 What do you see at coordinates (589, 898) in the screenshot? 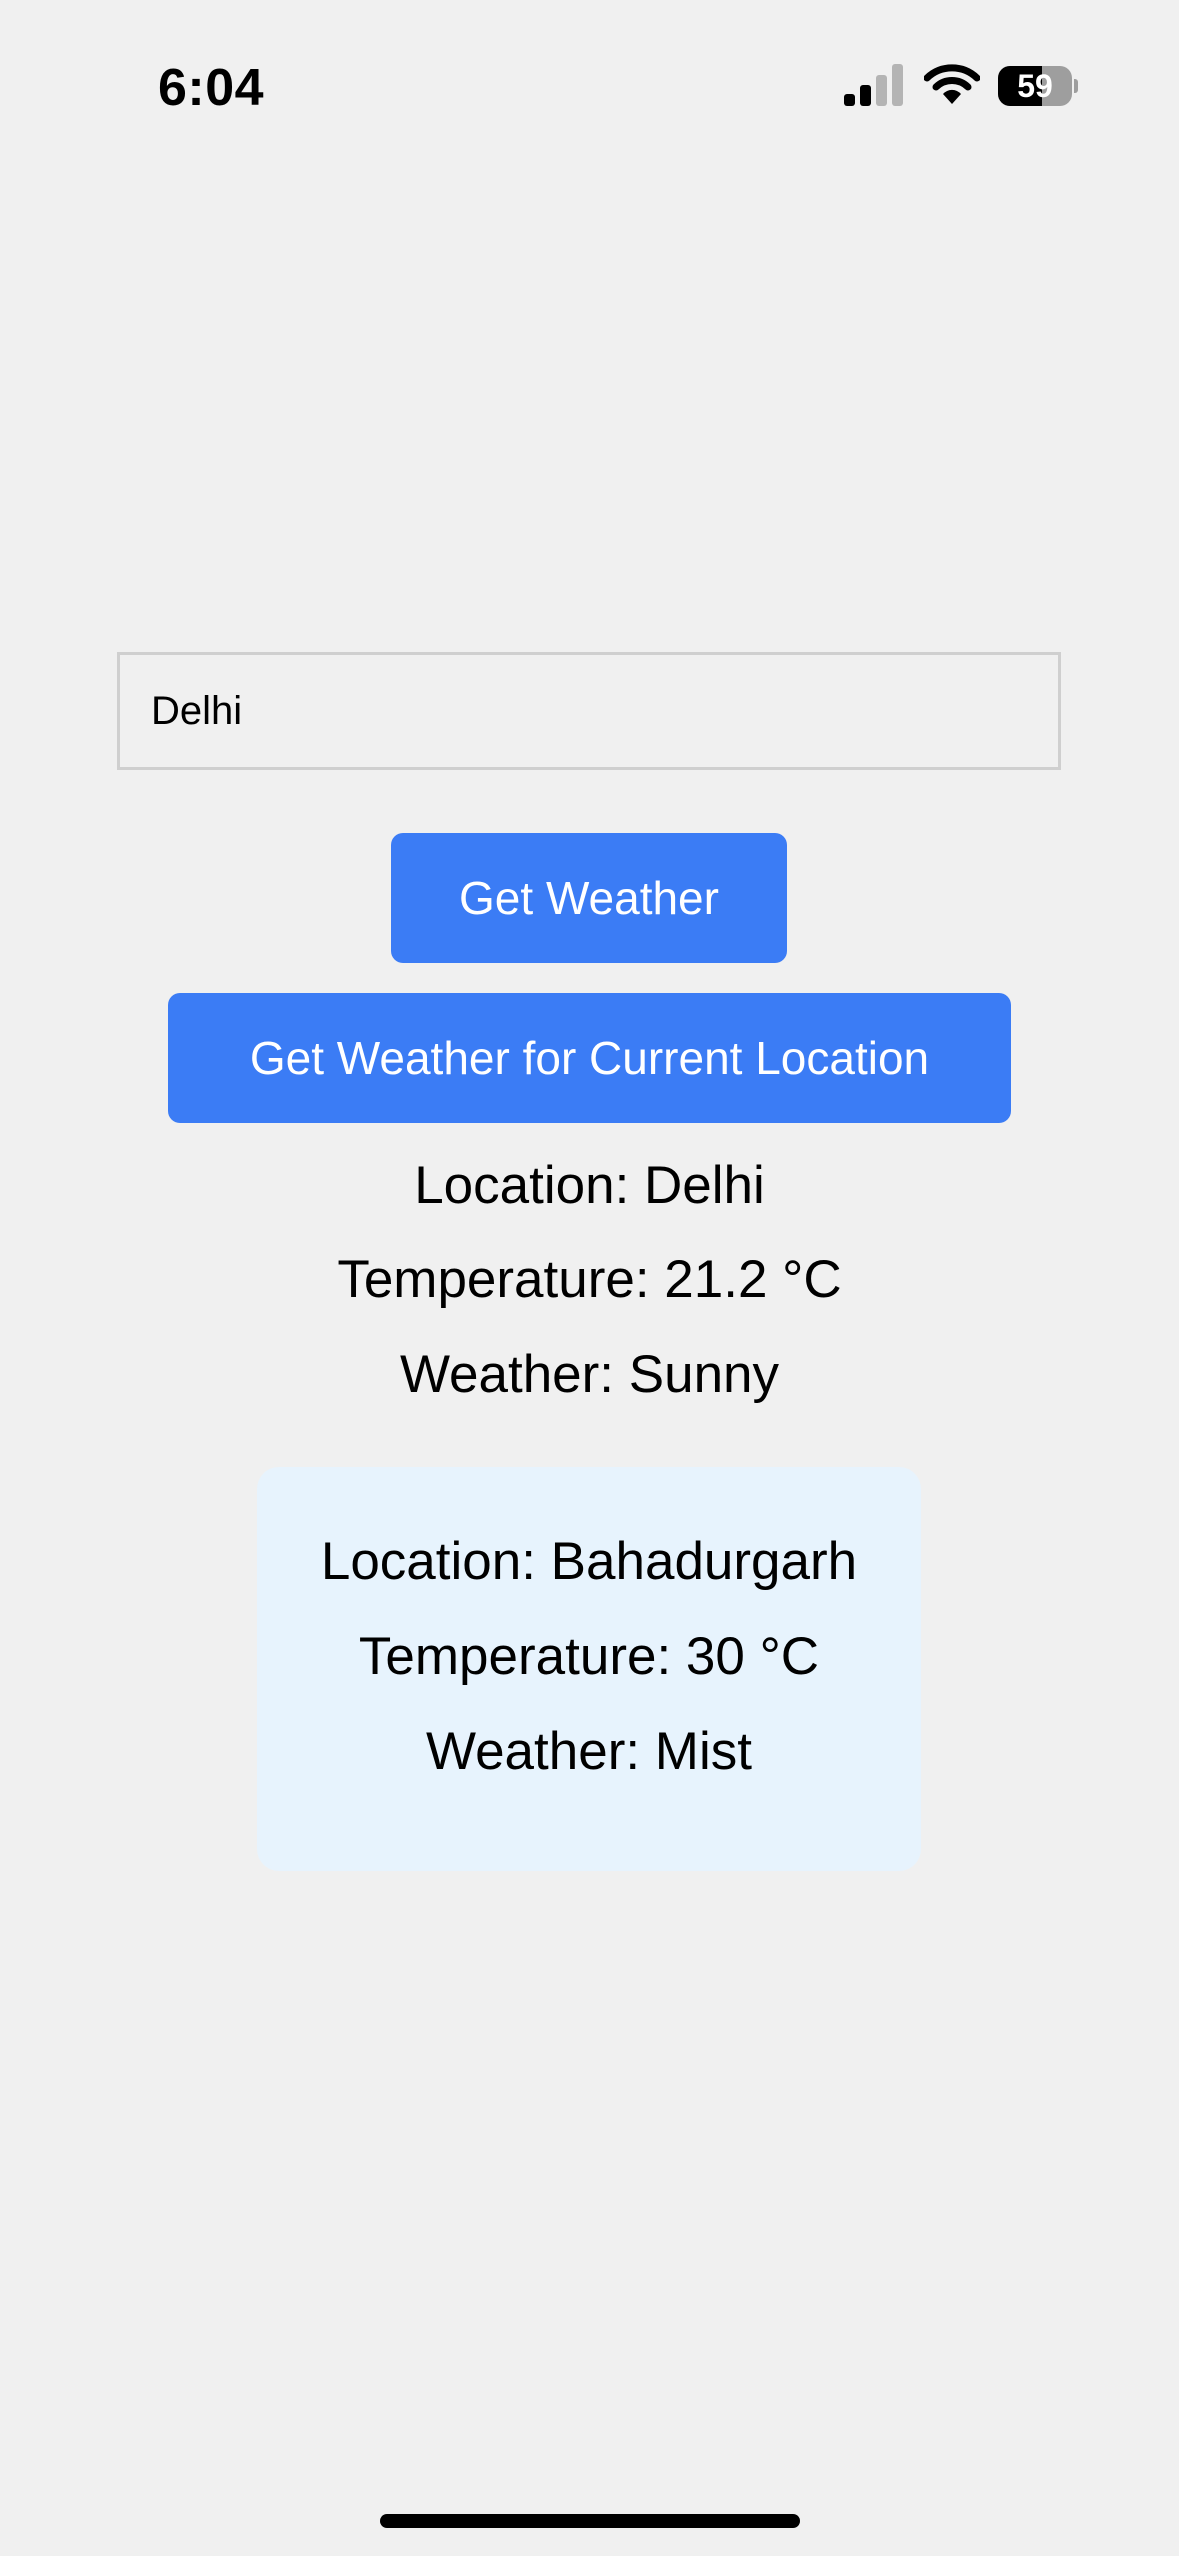
I see `get-weather-button: Get Weather` at bounding box center [589, 898].